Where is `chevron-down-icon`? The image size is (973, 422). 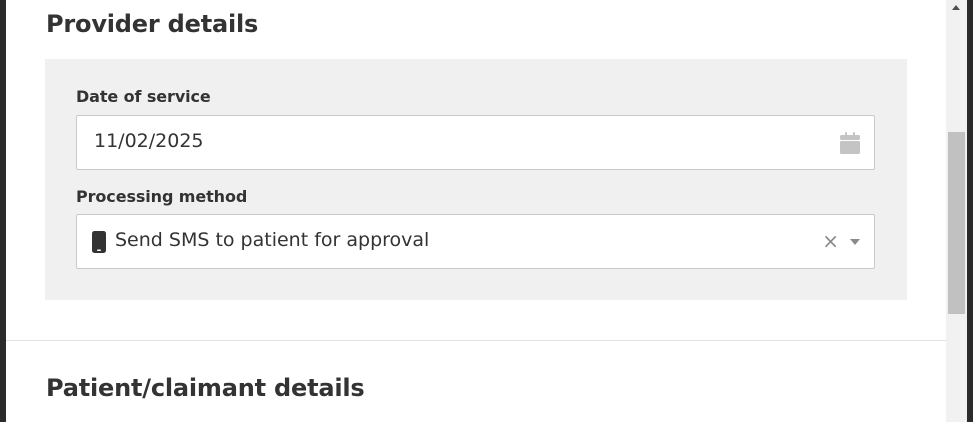 chevron-down-icon is located at coordinates (855, 242).